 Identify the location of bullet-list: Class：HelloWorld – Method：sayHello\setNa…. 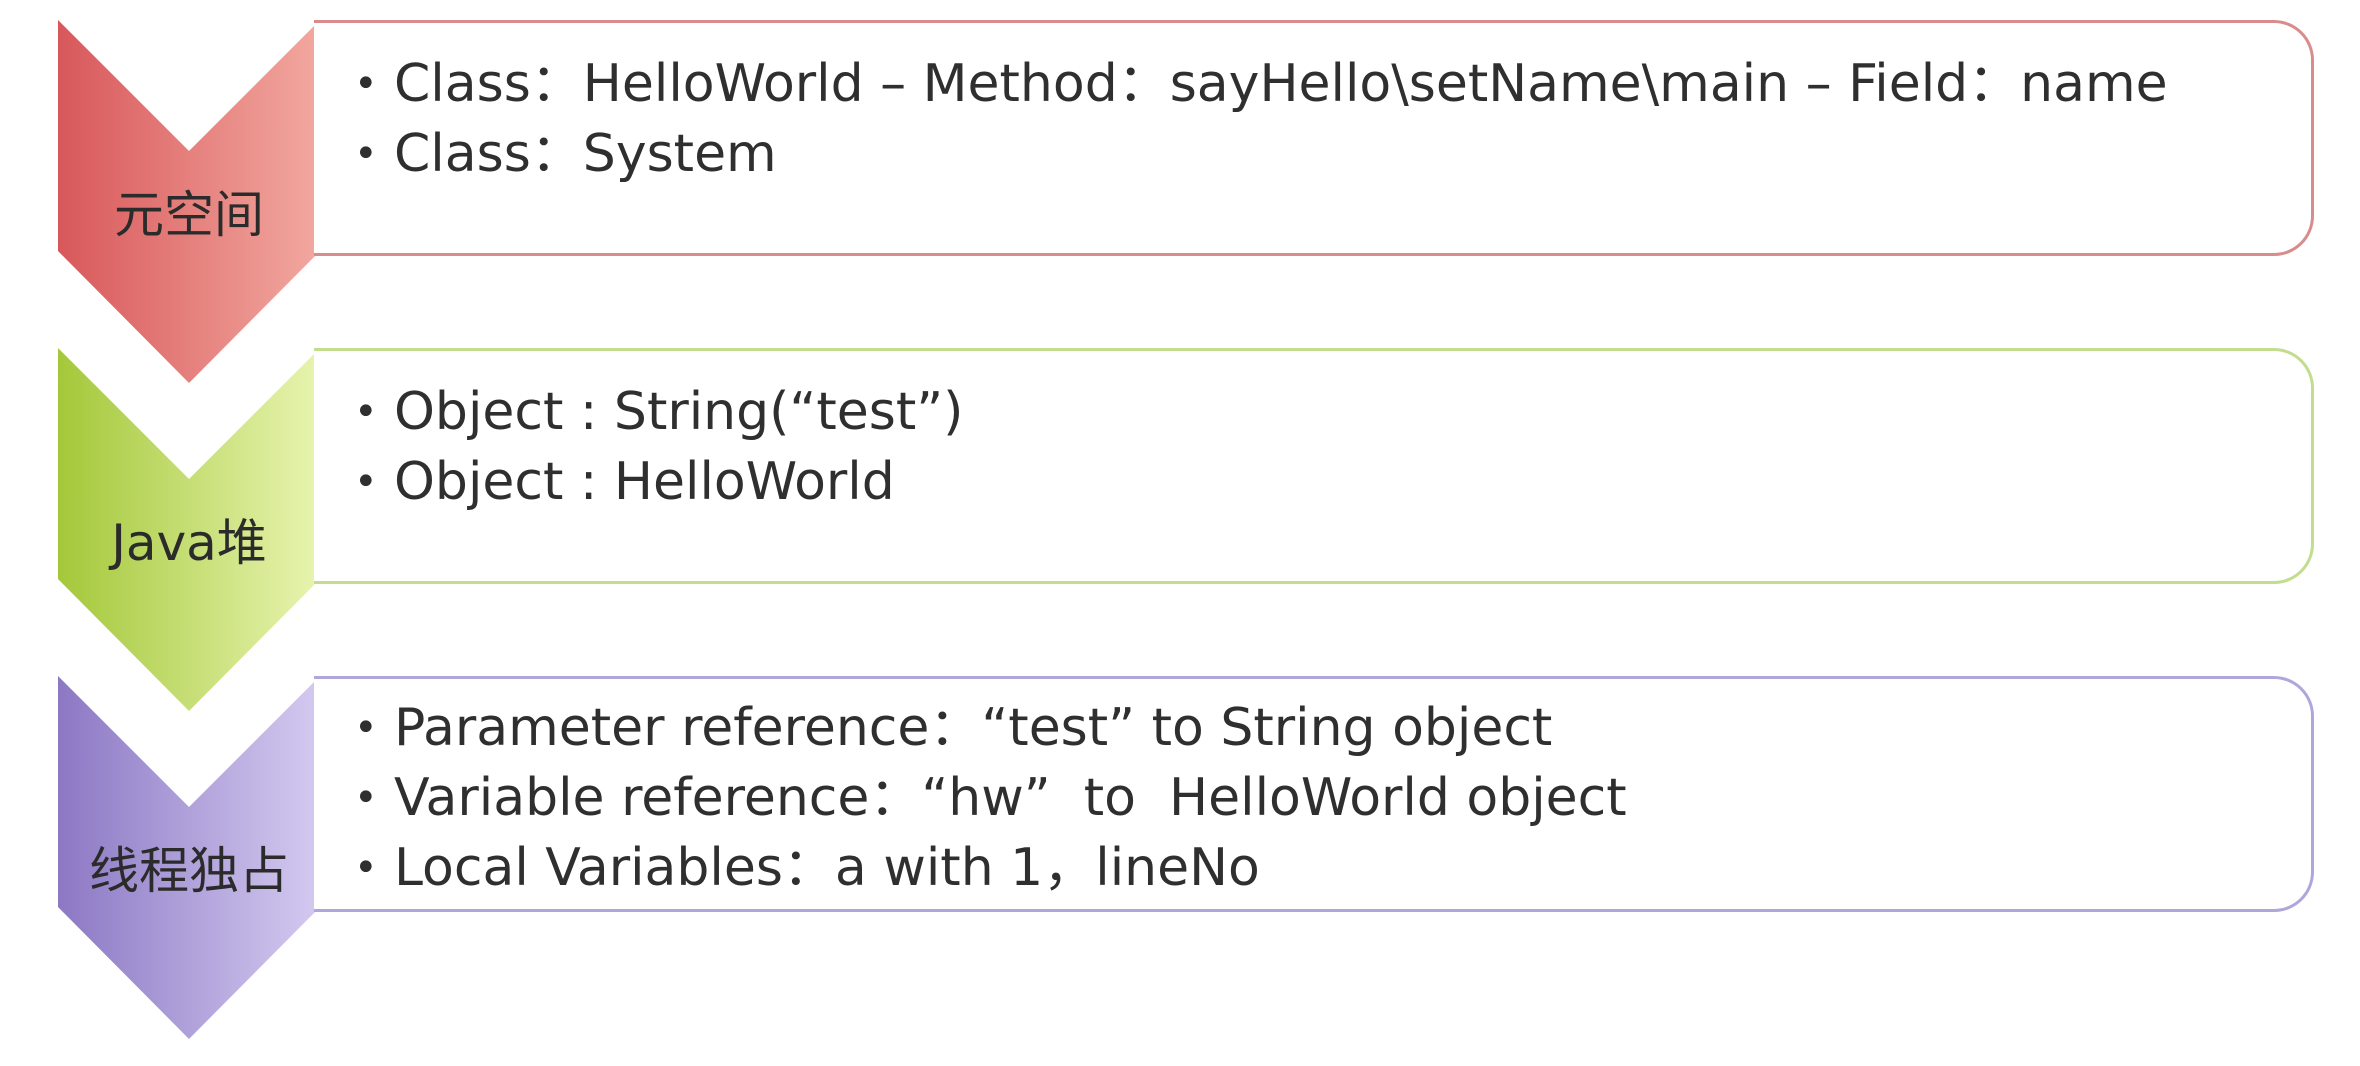
(1261, 119).